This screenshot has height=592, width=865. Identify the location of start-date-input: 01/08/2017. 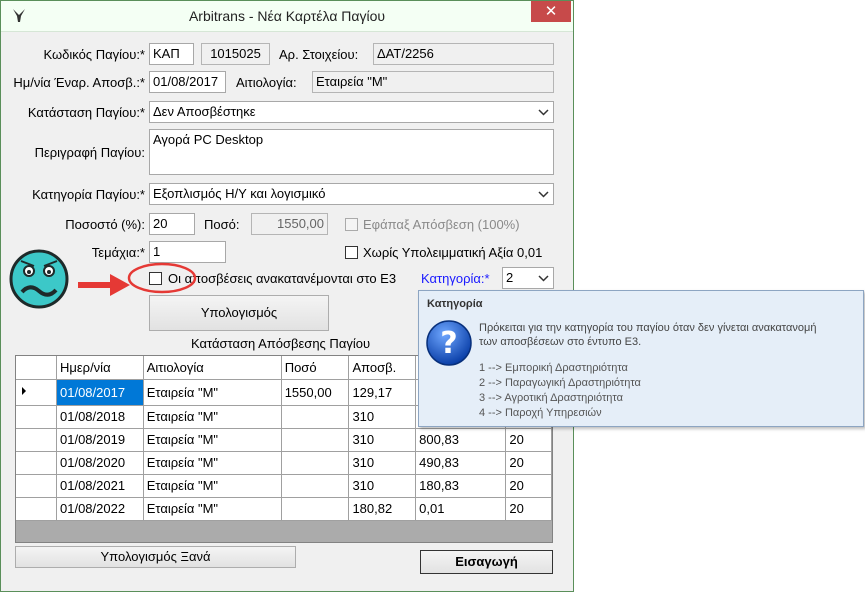
(187, 82).